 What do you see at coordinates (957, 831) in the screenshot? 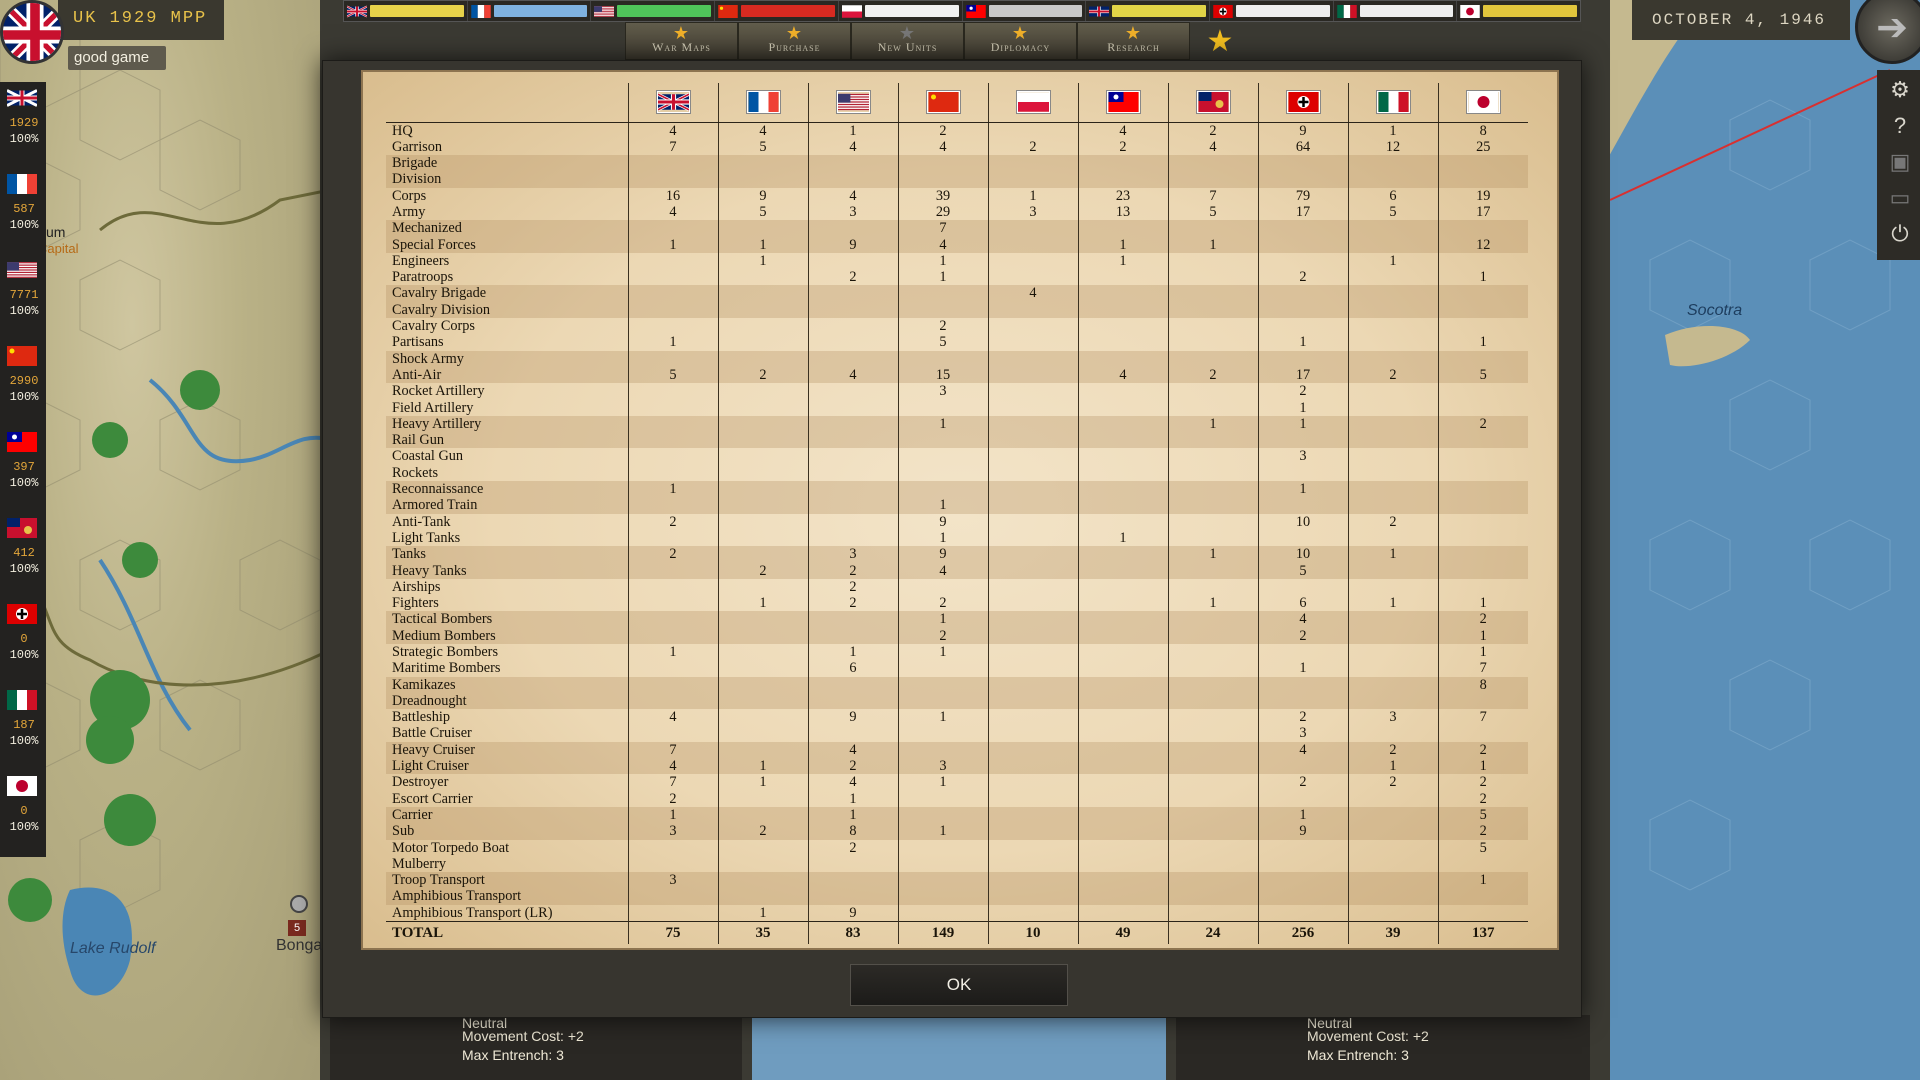
I see `table-row: Sub 3 2 8 1 9 2` at bounding box center [957, 831].